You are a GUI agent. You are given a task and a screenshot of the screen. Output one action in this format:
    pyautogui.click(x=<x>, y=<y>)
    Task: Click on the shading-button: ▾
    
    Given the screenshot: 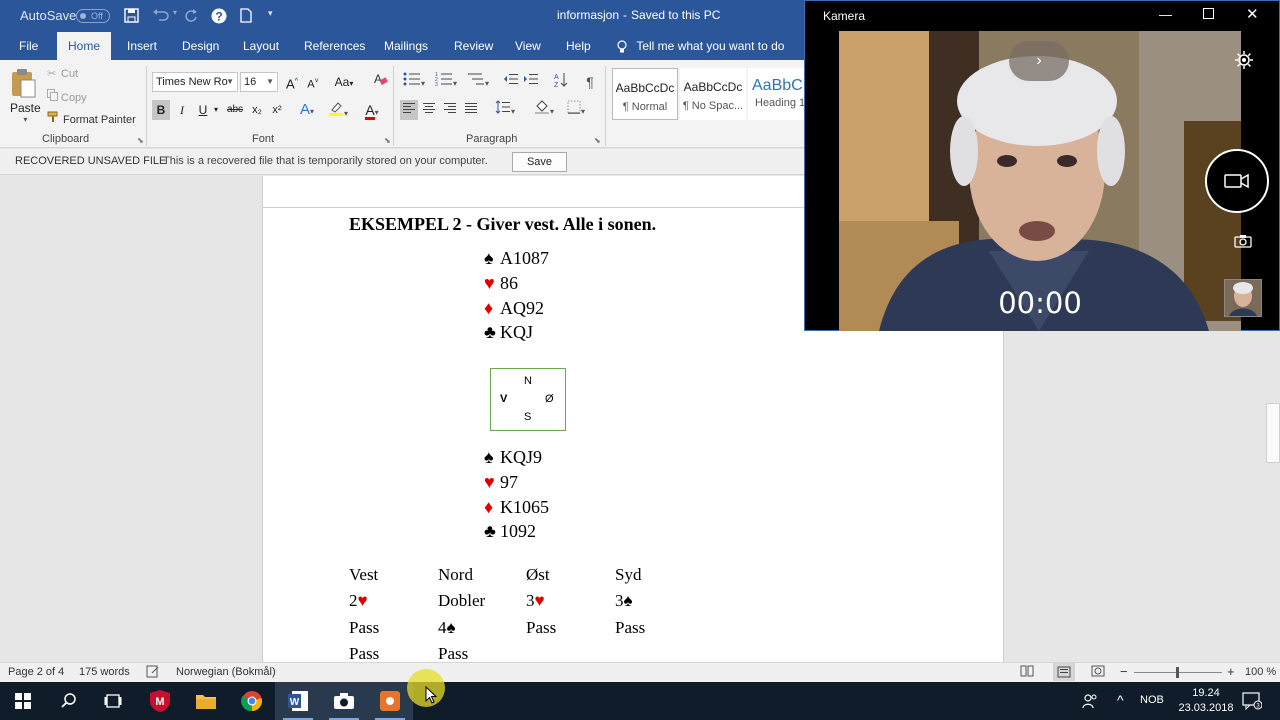 What is the action you would take?
    pyautogui.click(x=544, y=110)
    